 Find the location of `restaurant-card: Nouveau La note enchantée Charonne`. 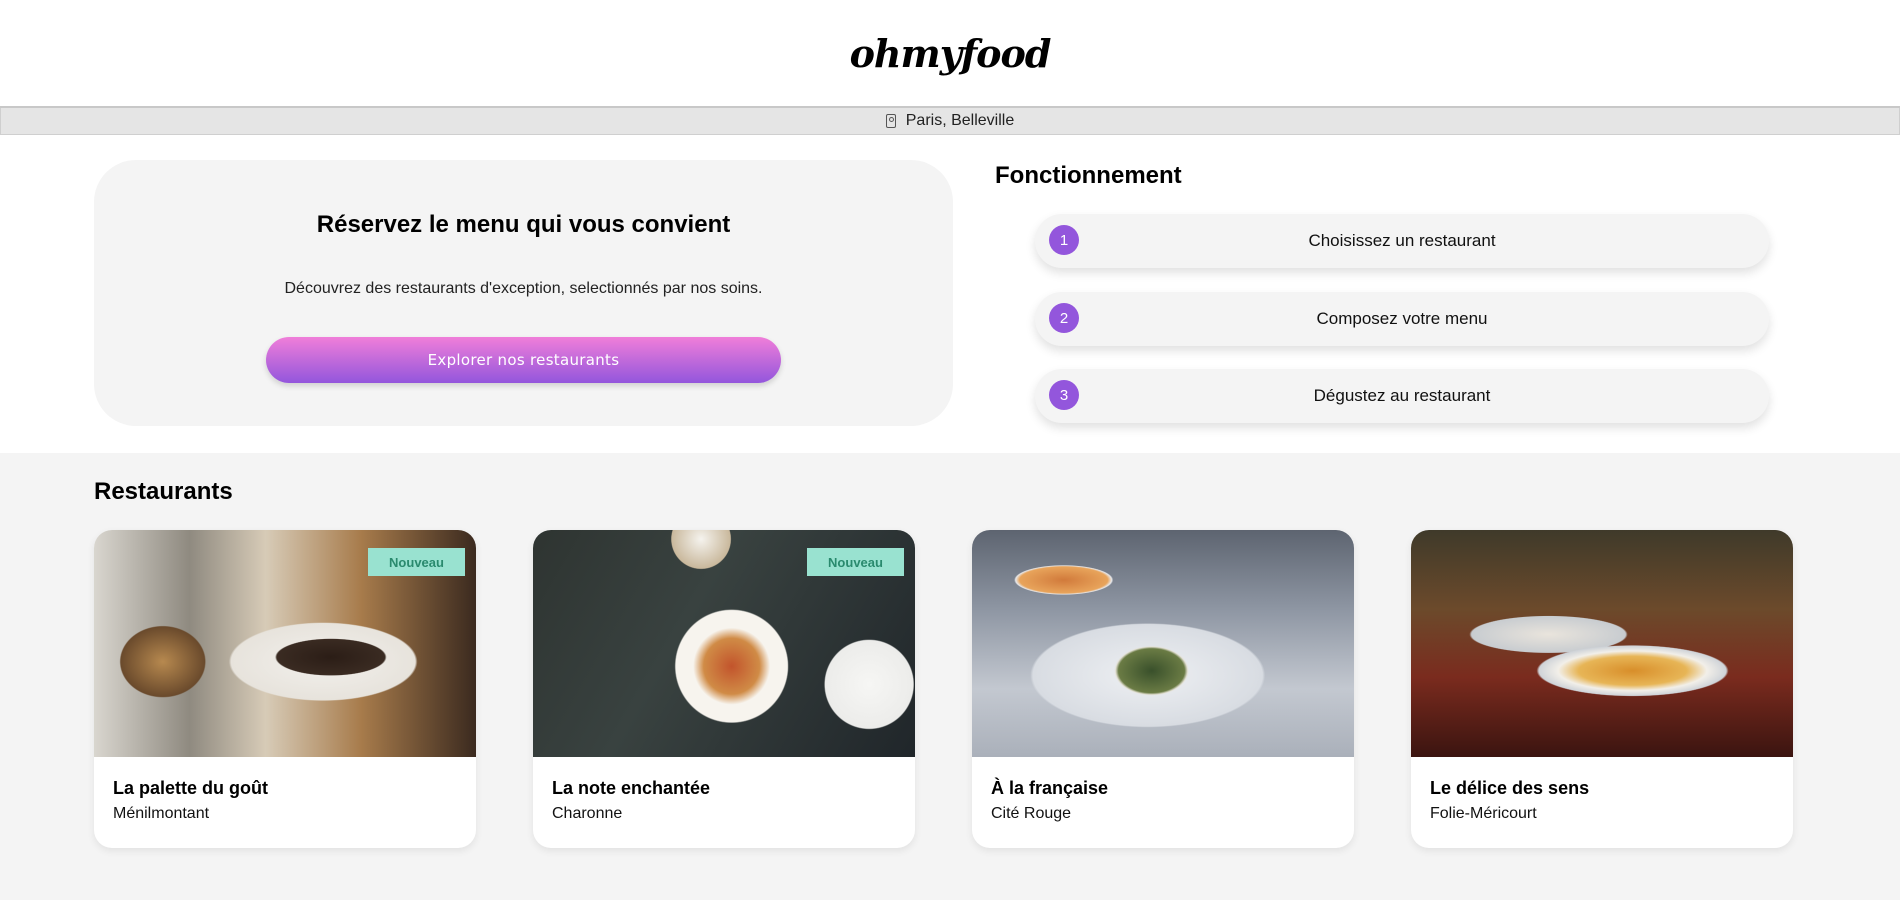

restaurant-card: Nouveau La note enchantée Charonne is located at coordinates (724, 689).